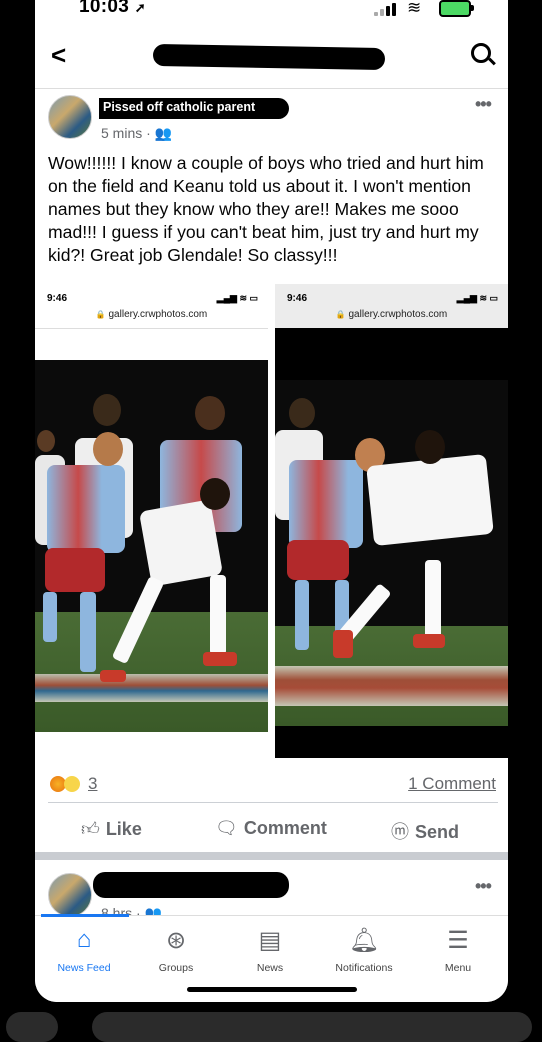 The width and height of the screenshot is (542, 1042). Describe the element at coordinates (72, 784) in the screenshot. I see `sad-reaction-icon` at that location.